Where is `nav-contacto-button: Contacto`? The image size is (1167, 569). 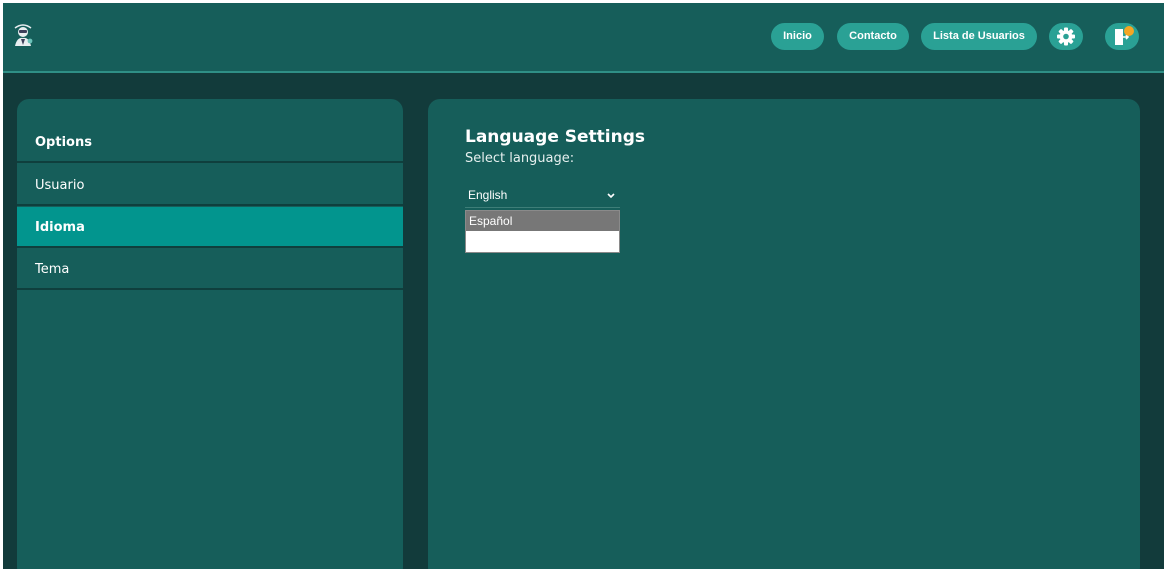 nav-contacto-button: Contacto is located at coordinates (873, 36).